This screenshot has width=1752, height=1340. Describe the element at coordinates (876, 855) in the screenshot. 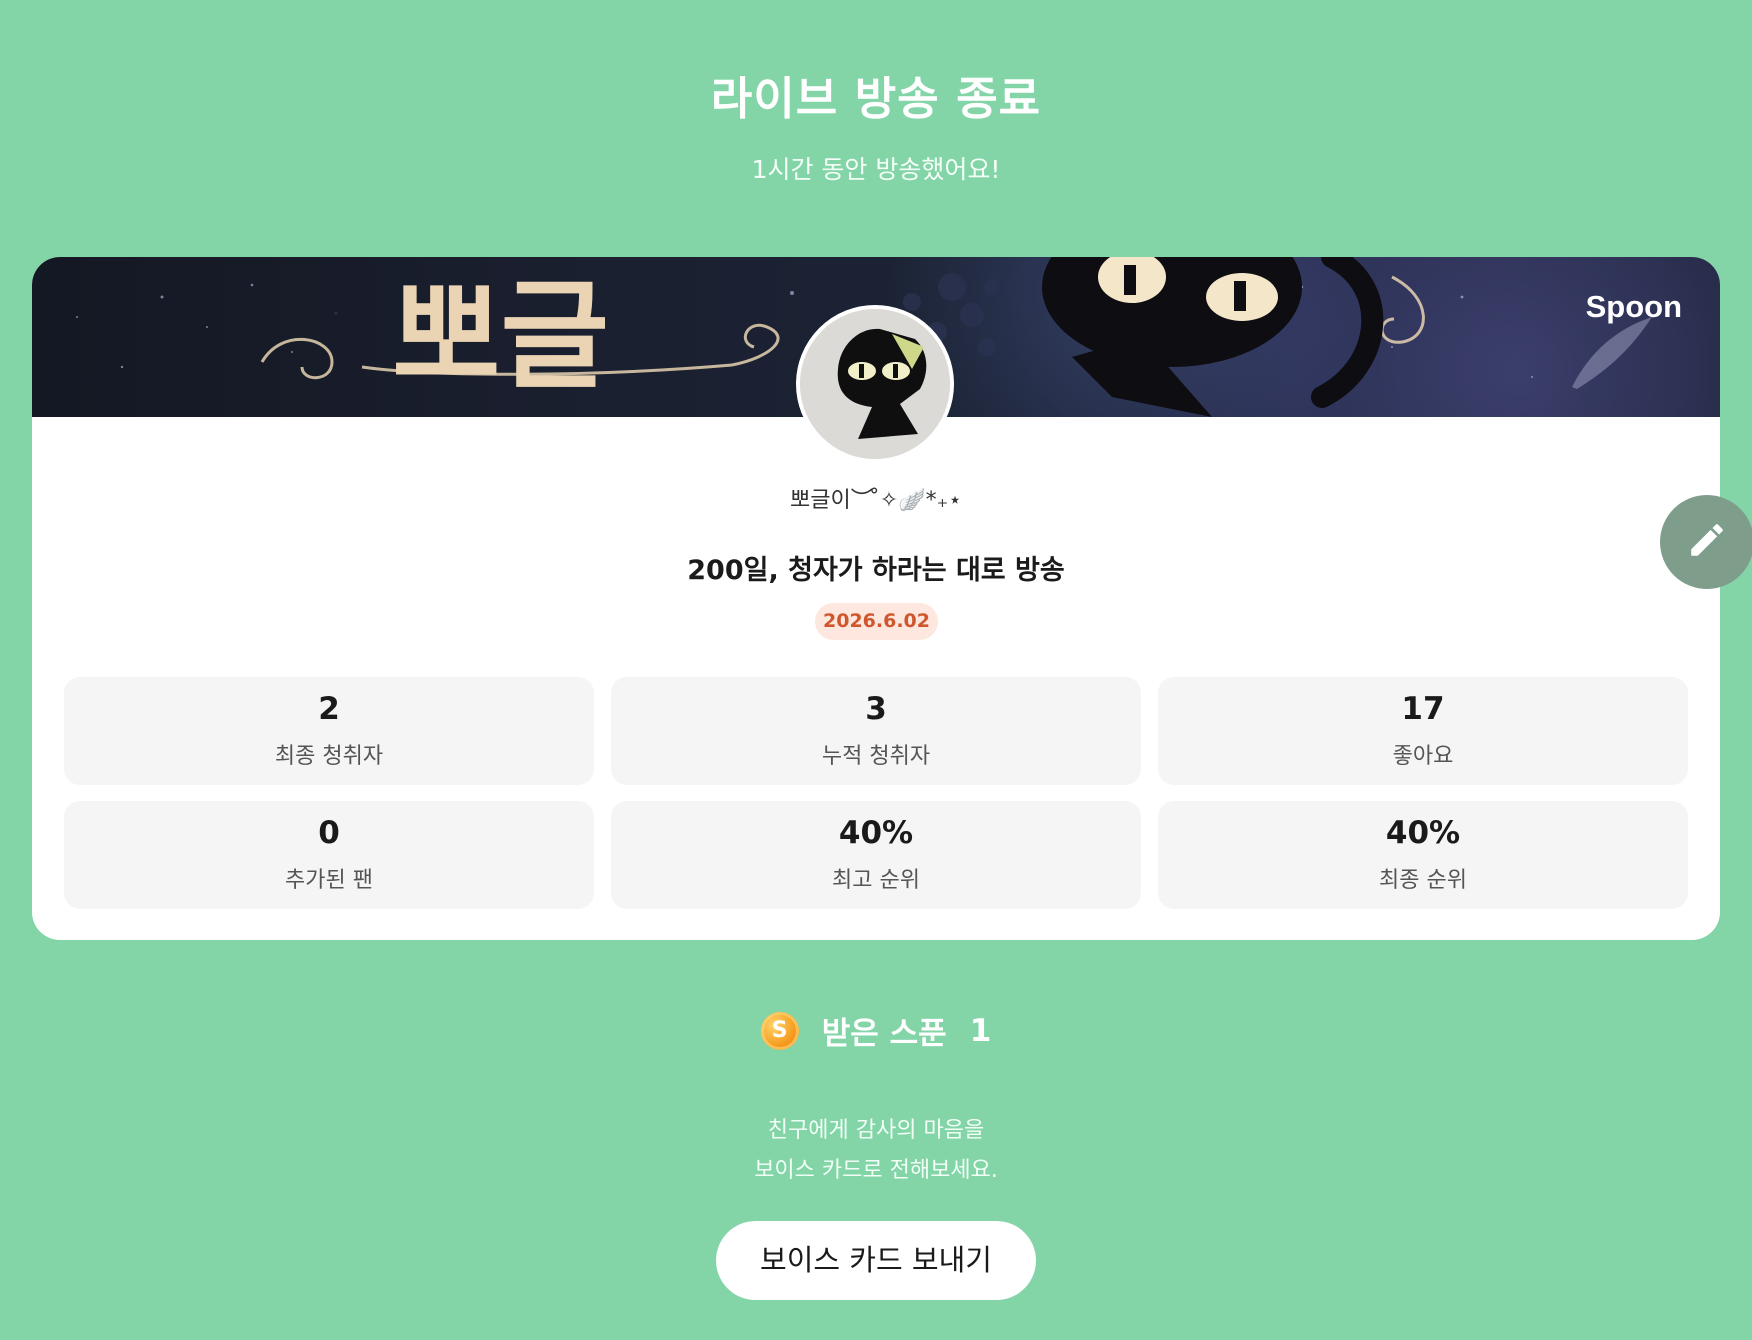

I see `stat-best-rank: 40% 최고 순위` at that location.